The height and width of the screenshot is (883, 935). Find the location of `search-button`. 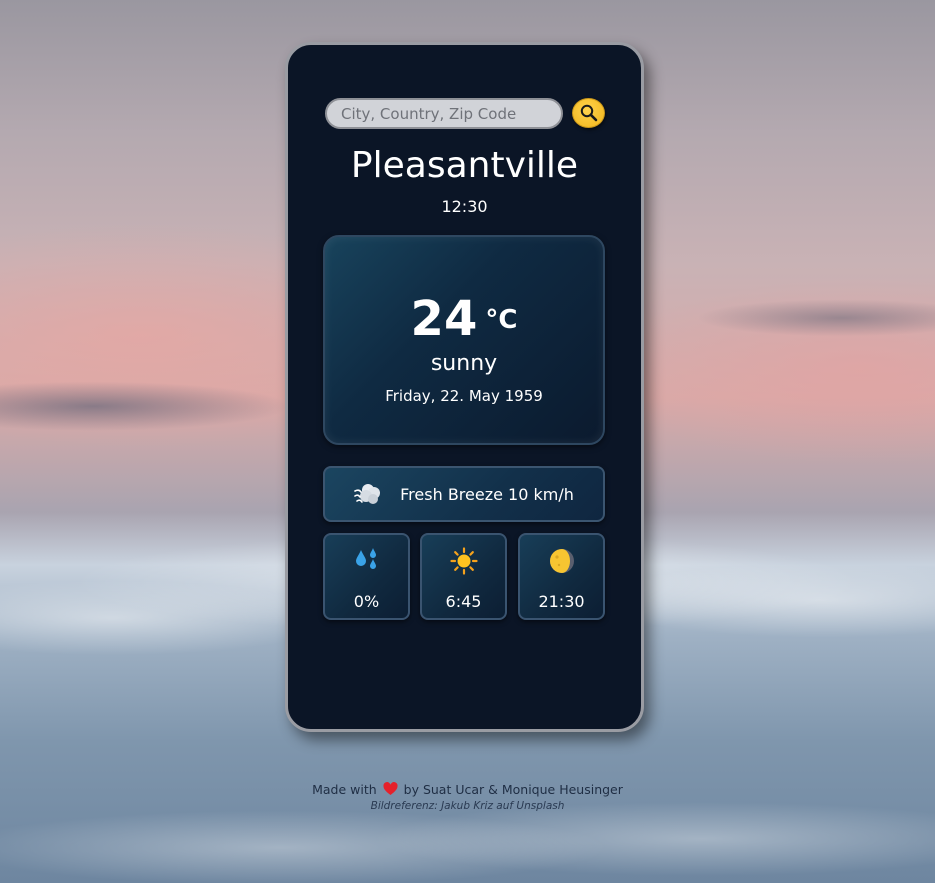

search-button is located at coordinates (588, 113).